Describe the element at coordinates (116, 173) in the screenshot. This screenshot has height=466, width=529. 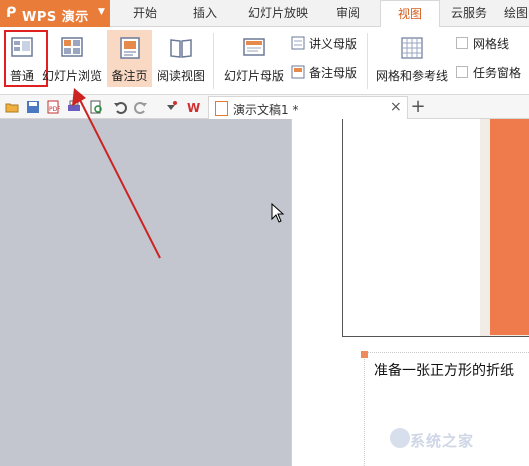
I see `annotation-arrow` at that location.